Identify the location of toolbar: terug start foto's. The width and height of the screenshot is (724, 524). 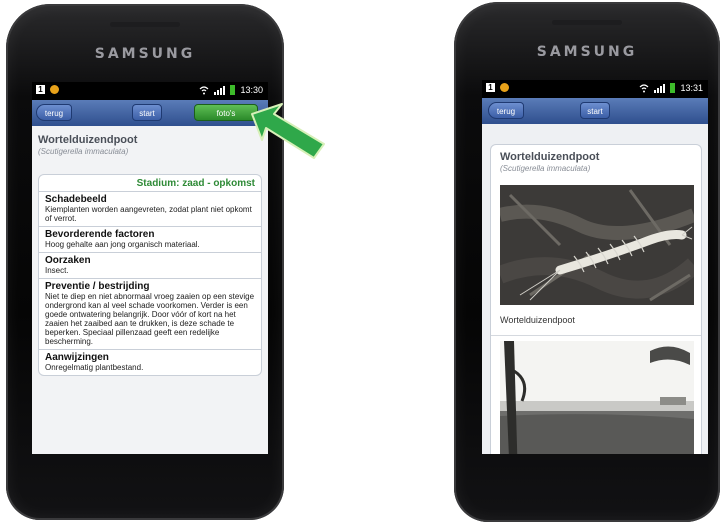
(150, 113).